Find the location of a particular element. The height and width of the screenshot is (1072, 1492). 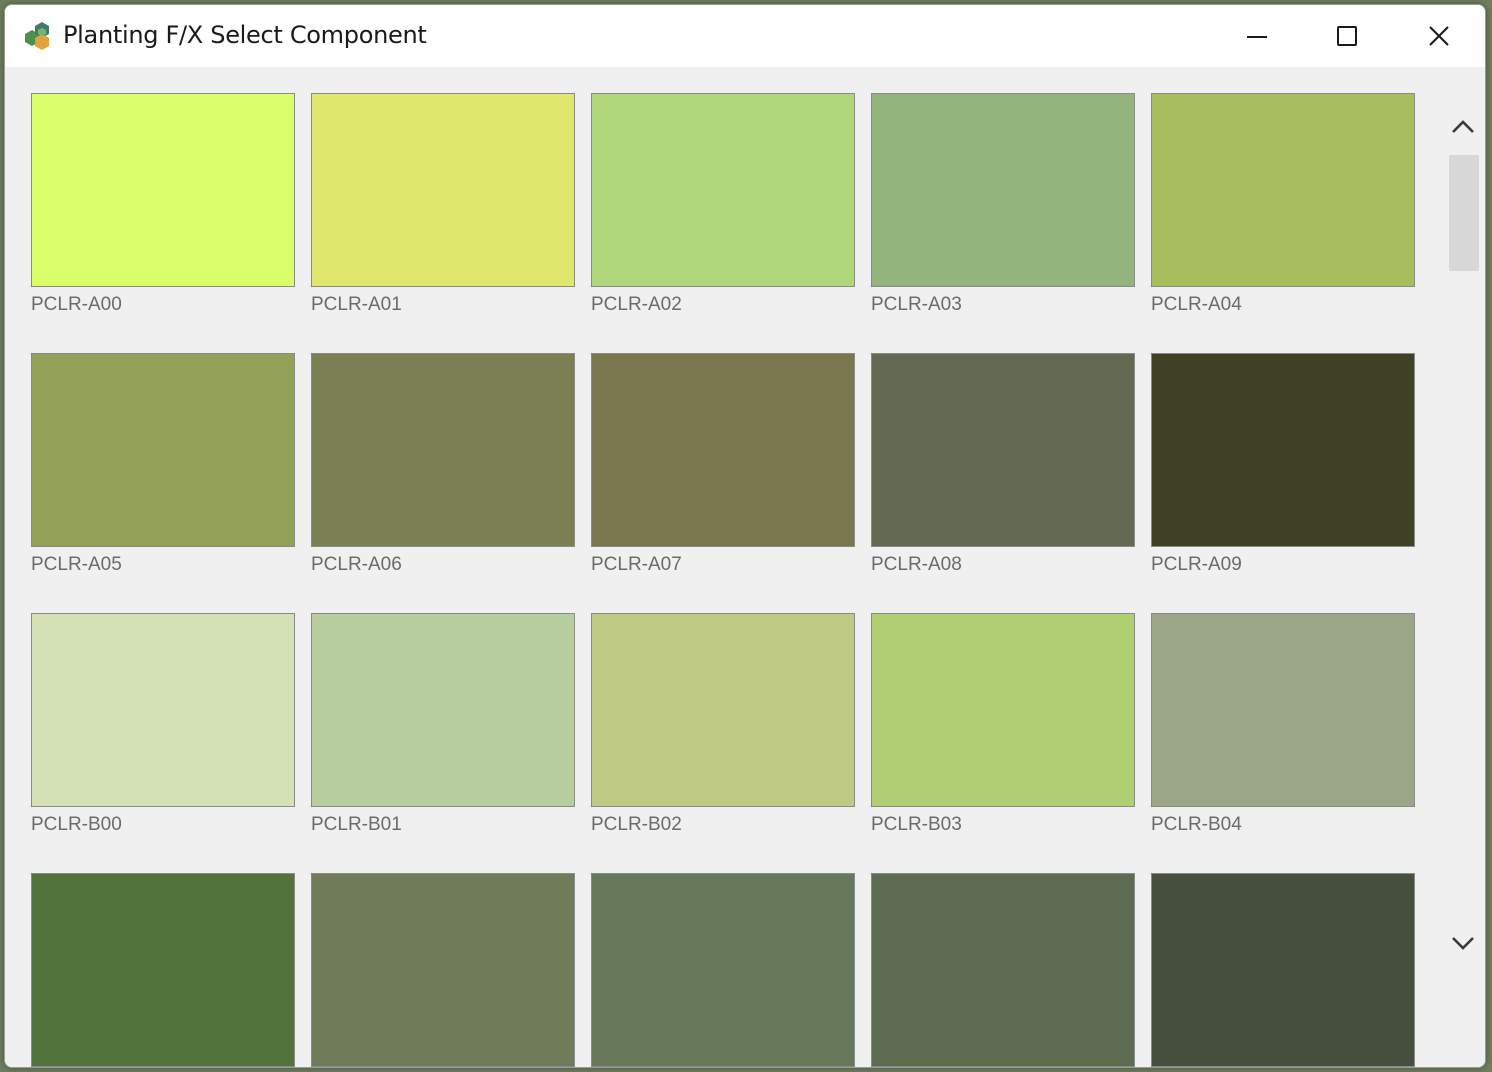

swatch-label: PCLR-A09 is located at coordinates (1196, 564).